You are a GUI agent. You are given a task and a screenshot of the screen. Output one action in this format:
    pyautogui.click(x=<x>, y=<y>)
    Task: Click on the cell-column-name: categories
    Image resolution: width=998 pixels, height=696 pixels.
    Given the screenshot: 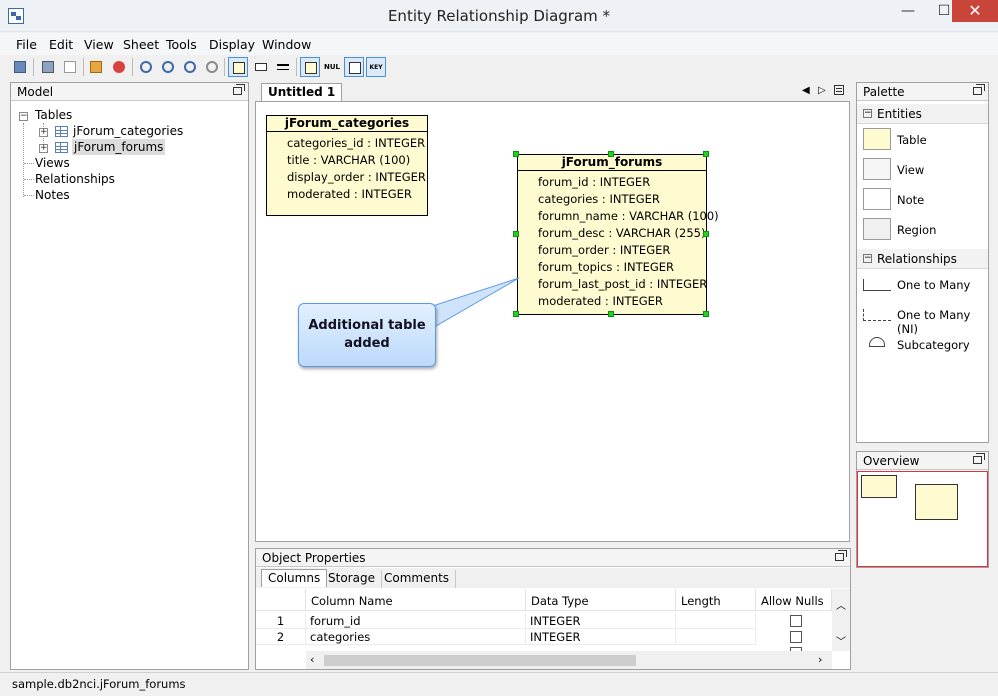 What is the action you would take?
    pyautogui.click(x=416, y=637)
    